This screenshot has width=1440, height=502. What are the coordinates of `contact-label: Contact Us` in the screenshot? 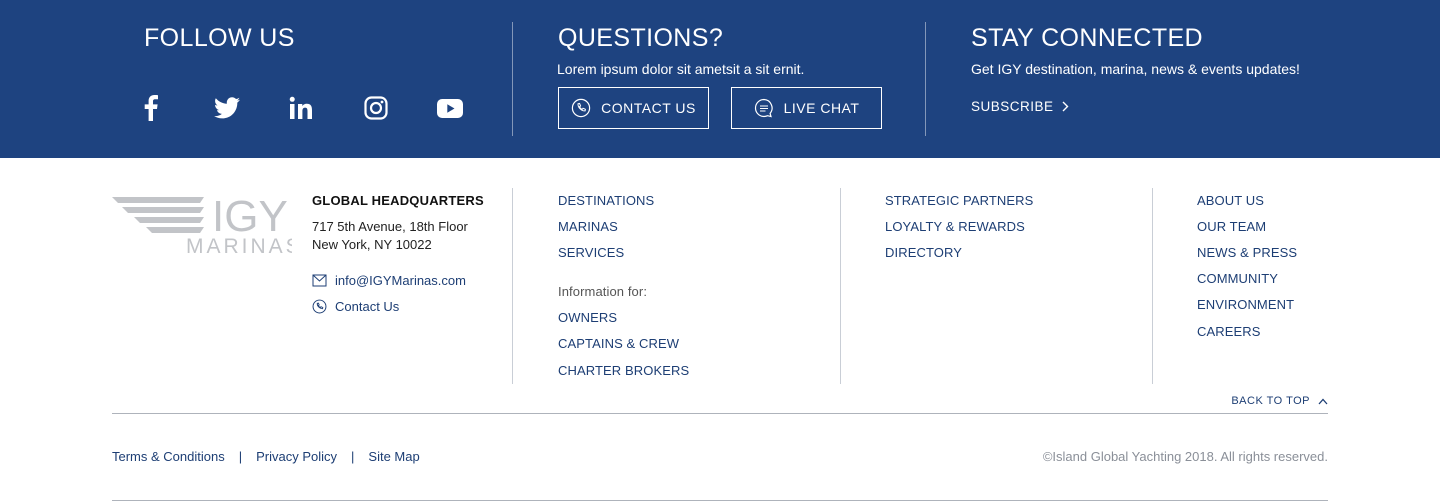 It's located at (367, 306).